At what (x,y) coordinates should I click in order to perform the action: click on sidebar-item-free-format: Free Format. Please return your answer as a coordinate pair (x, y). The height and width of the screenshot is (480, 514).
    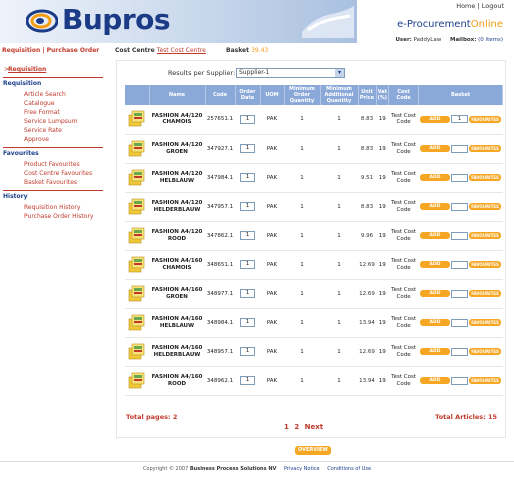
    Looking at the image, I should click on (42, 112).